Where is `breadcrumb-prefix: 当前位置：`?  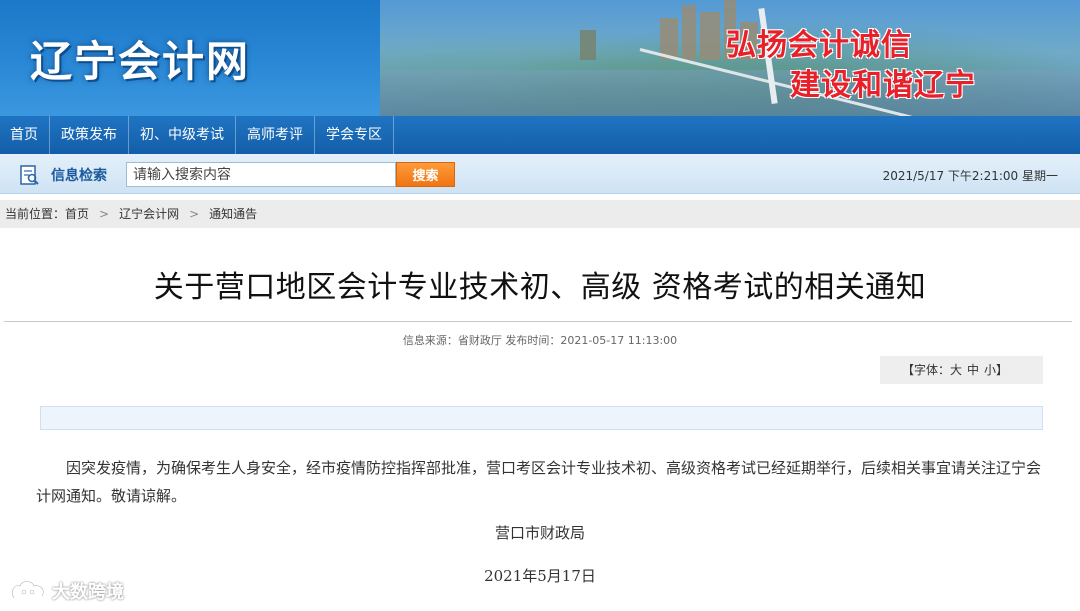
breadcrumb-prefix: 当前位置： is located at coordinates (35, 214).